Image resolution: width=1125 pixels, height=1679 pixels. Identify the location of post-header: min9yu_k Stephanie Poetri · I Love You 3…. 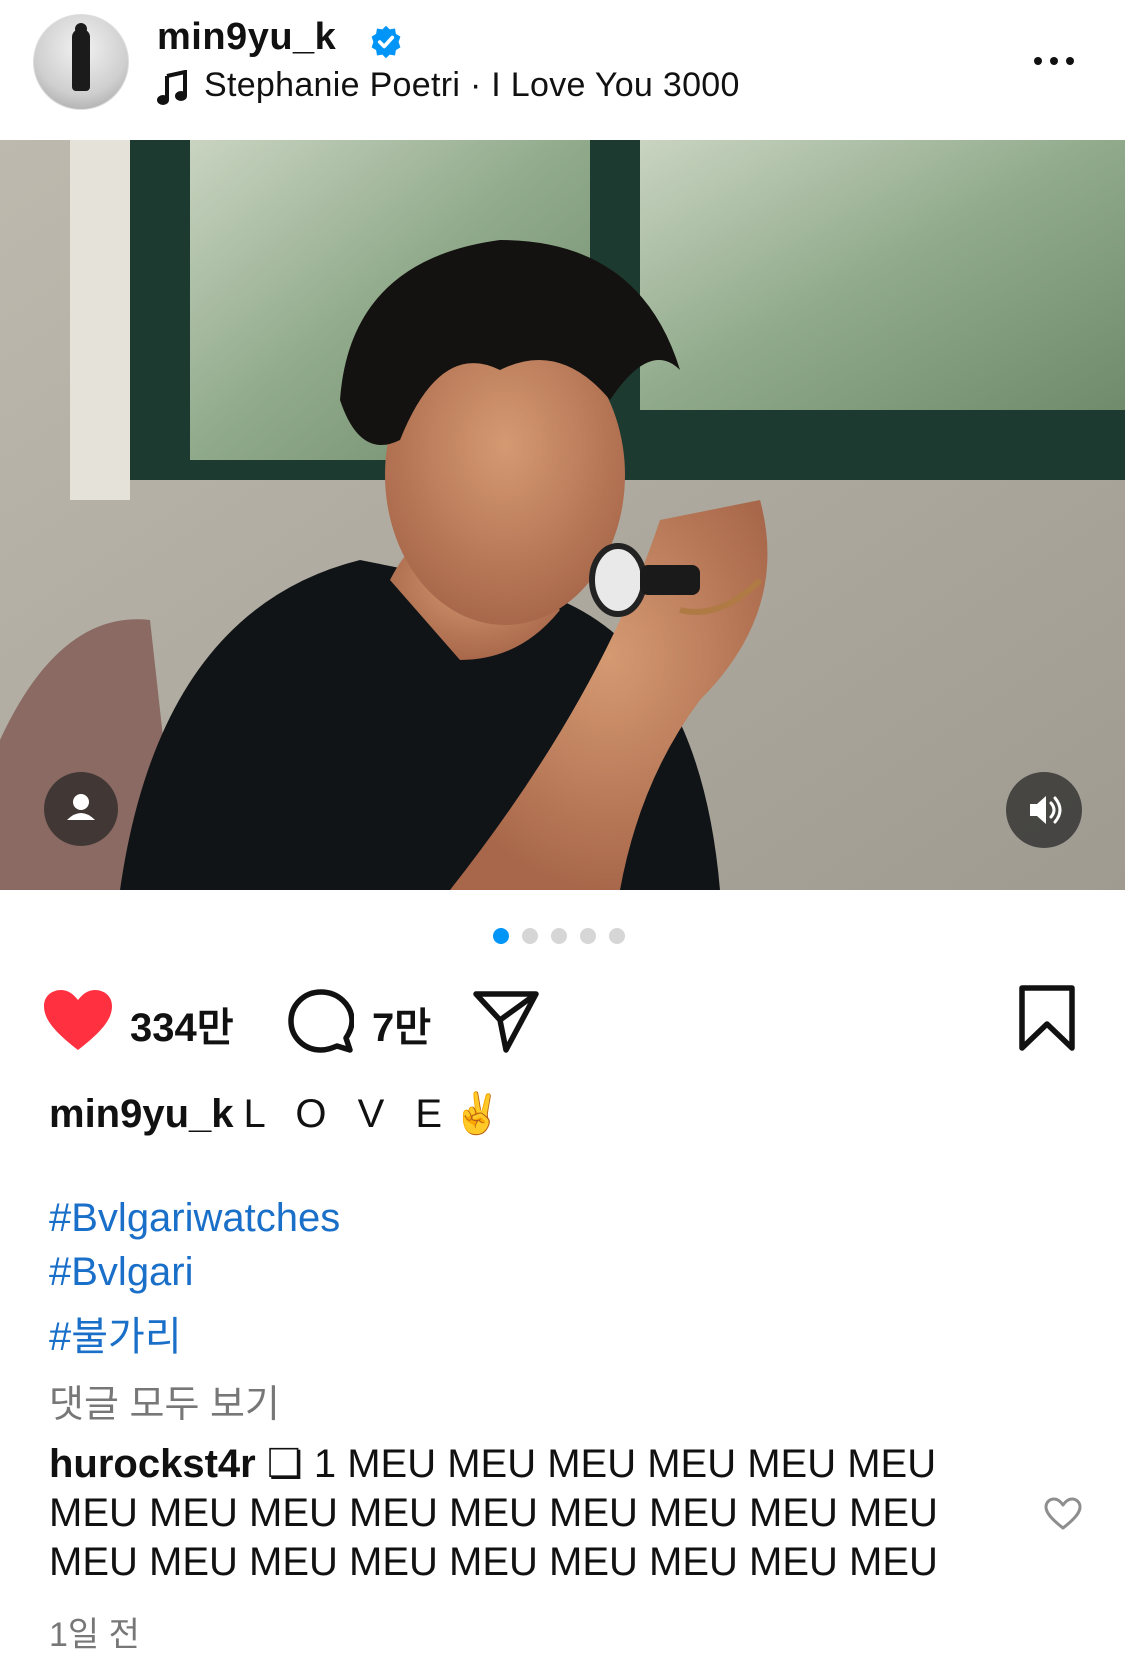
(562, 70).